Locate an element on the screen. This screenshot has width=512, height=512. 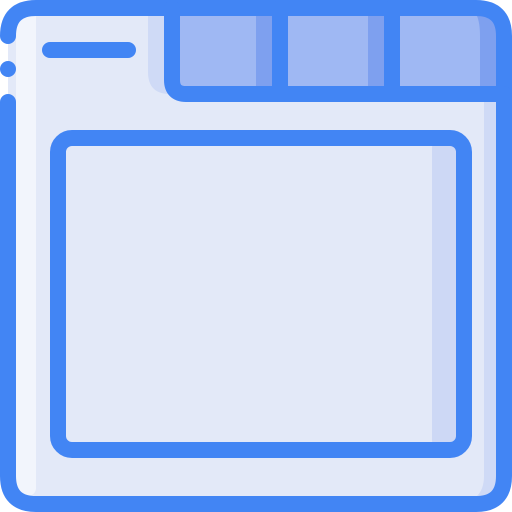
tab-bar is located at coordinates (326, 51).